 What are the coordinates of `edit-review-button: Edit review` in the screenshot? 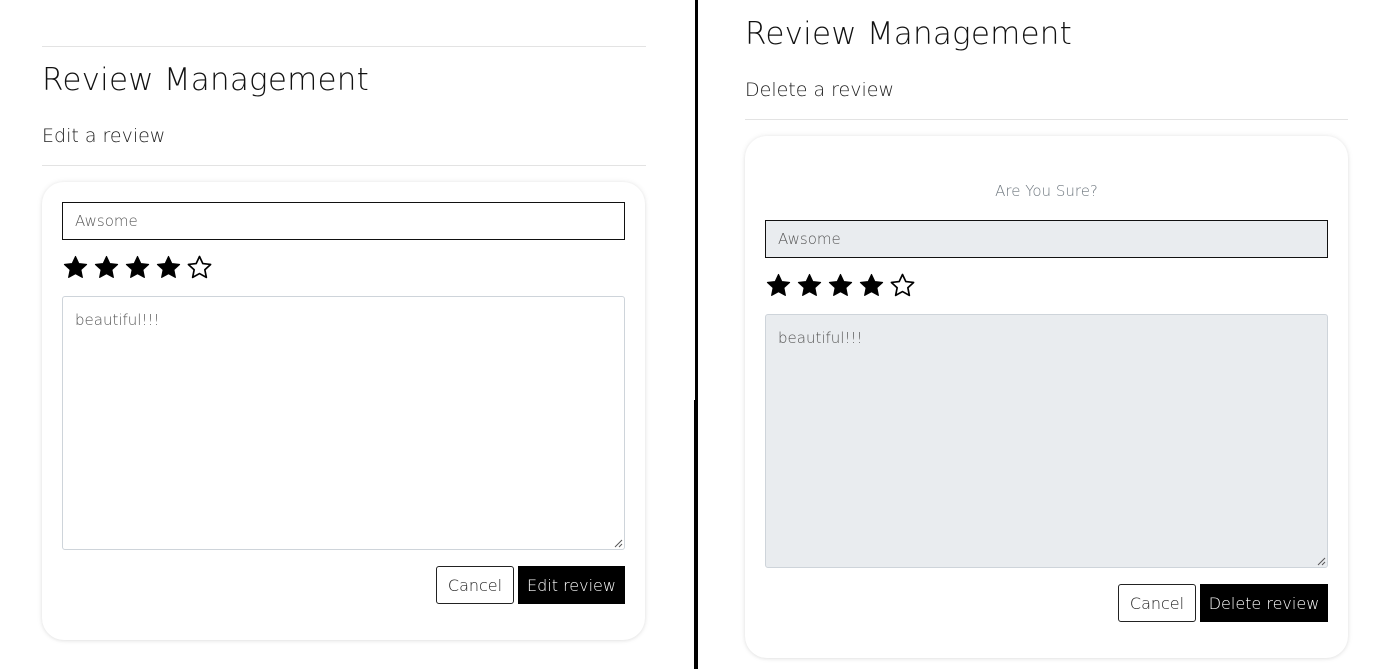 It's located at (571, 585).